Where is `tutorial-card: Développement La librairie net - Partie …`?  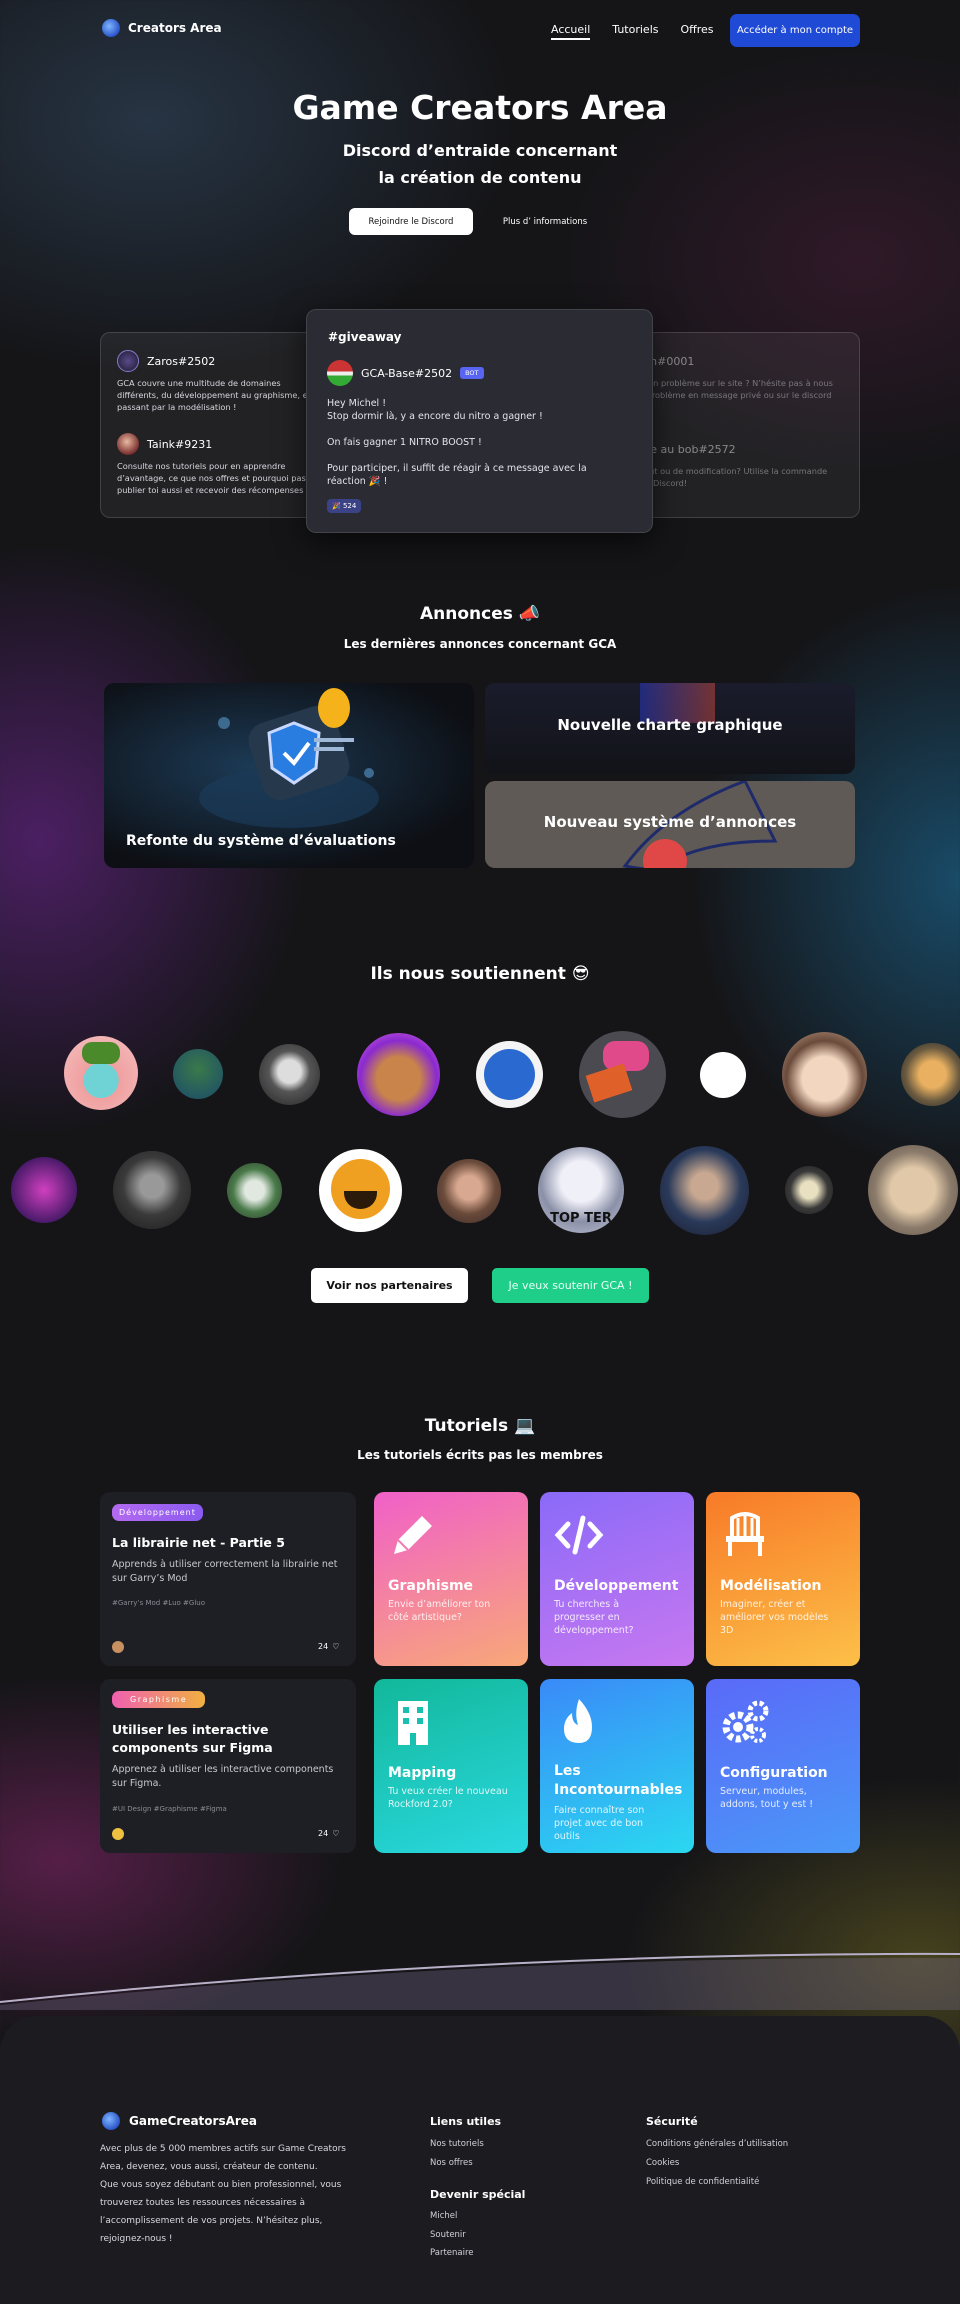
tutorial-card: Développement La librairie net - Partie … is located at coordinates (228, 1579).